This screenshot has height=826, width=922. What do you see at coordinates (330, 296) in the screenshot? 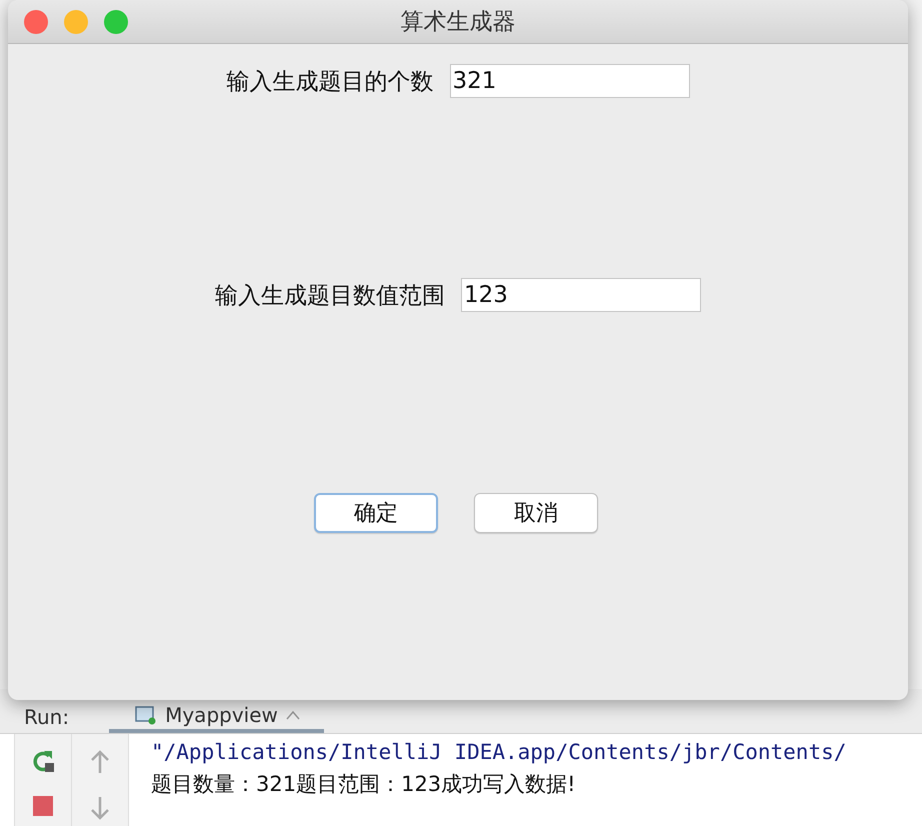
I see `field-label: 输入生成题目数值范围` at bounding box center [330, 296].